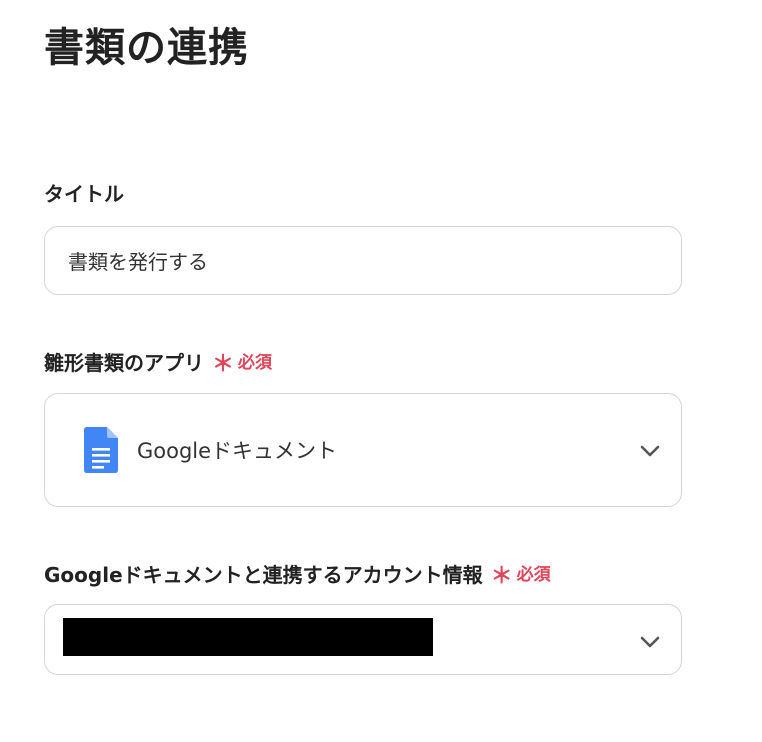 The height and width of the screenshot is (742, 762). What do you see at coordinates (237, 451) in the screenshot?
I see `selected-app-name: Googleドキュメント` at bounding box center [237, 451].